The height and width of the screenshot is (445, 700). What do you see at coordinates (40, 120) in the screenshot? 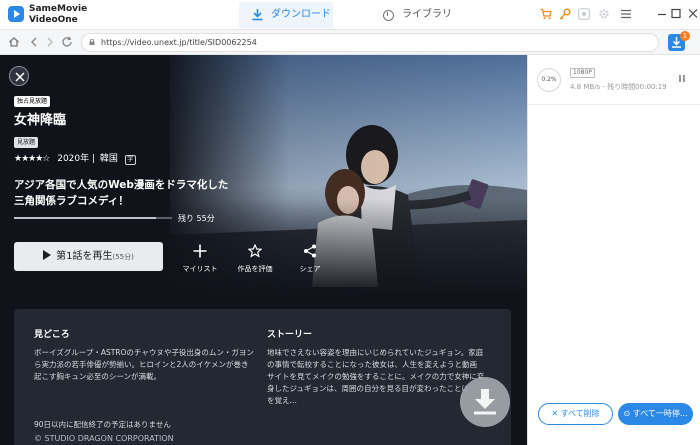
I see `show-title: 女神降臨` at bounding box center [40, 120].